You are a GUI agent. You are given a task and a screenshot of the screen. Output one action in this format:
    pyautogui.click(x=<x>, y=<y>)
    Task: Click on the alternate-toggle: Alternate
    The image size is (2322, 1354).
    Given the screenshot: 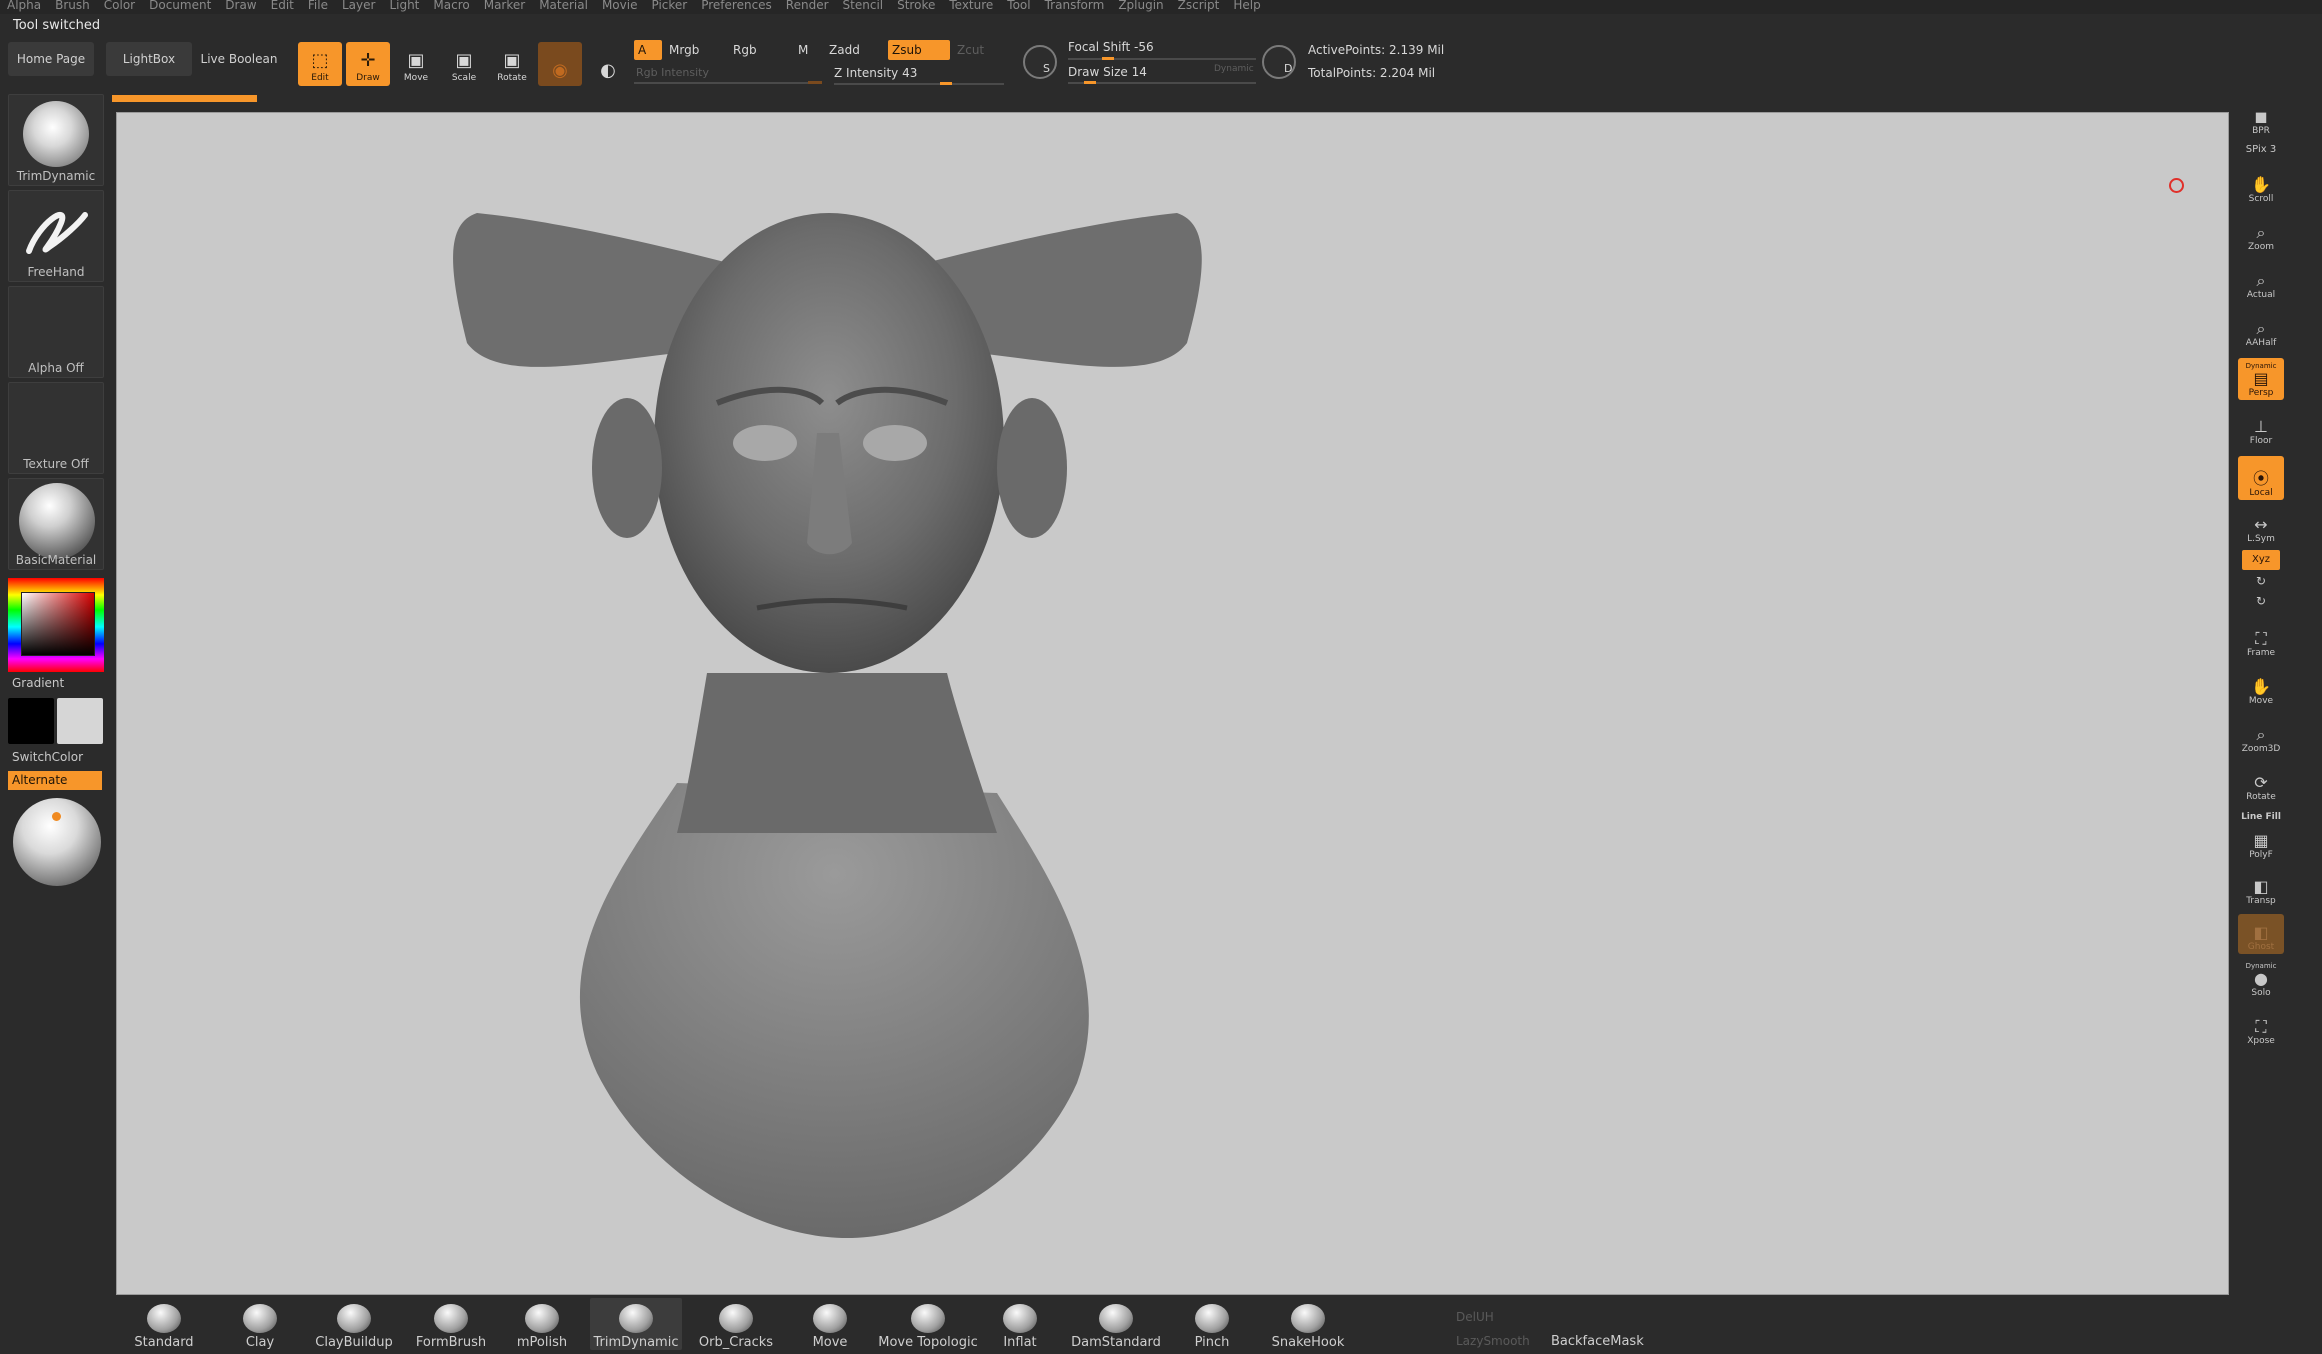 What is the action you would take?
    pyautogui.click(x=55, y=780)
    